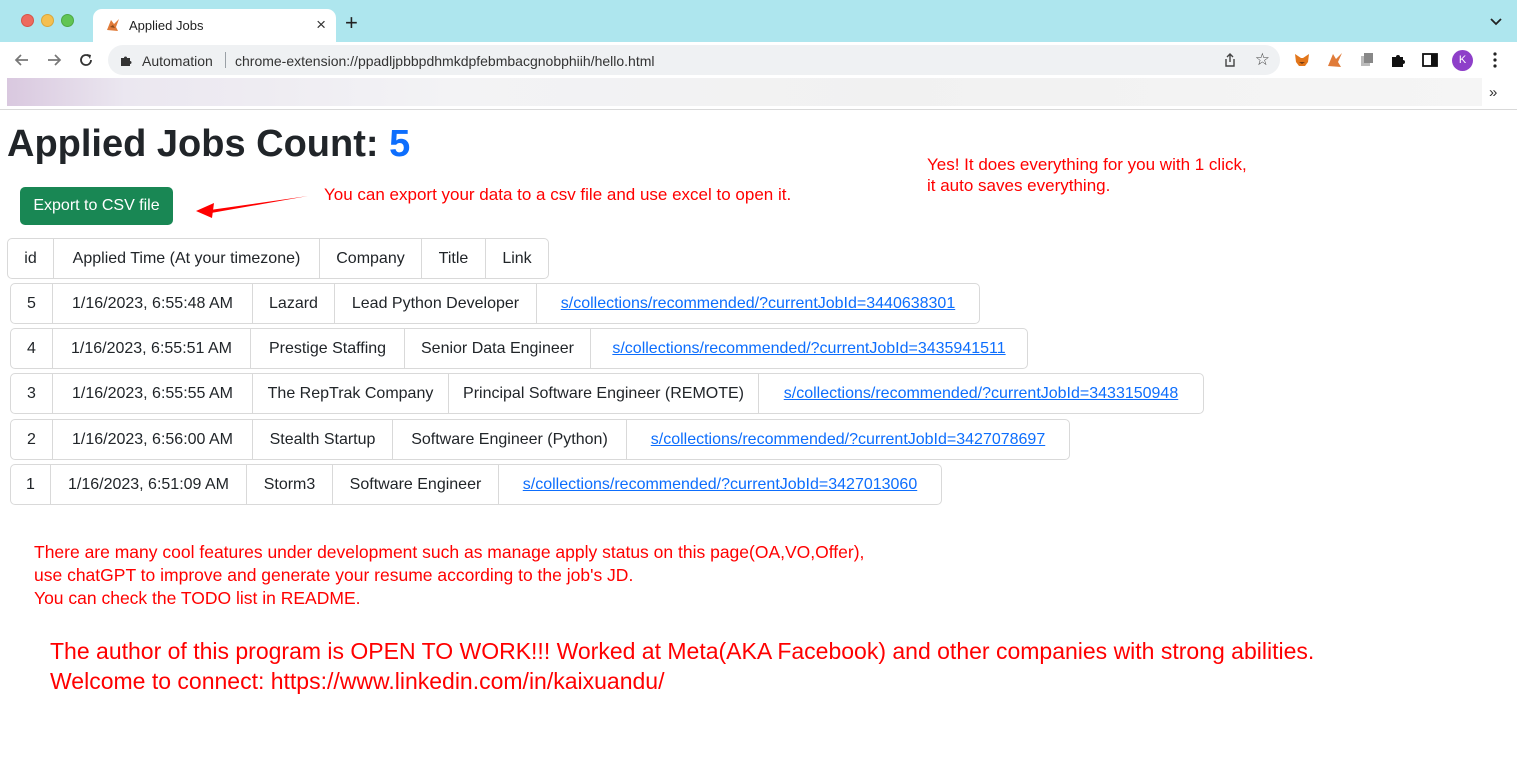 This screenshot has height=763, width=1517. Describe the element at coordinates (31, 484) in the screenshot. I see `cell-id: 1` at that location.